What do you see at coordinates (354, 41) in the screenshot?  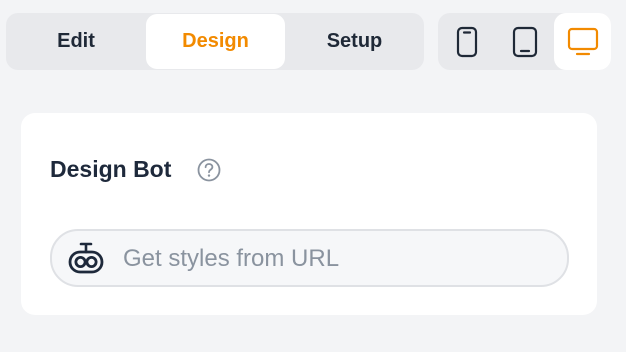 I see `tab-setup: Setup` at bounding box center [354, 41].